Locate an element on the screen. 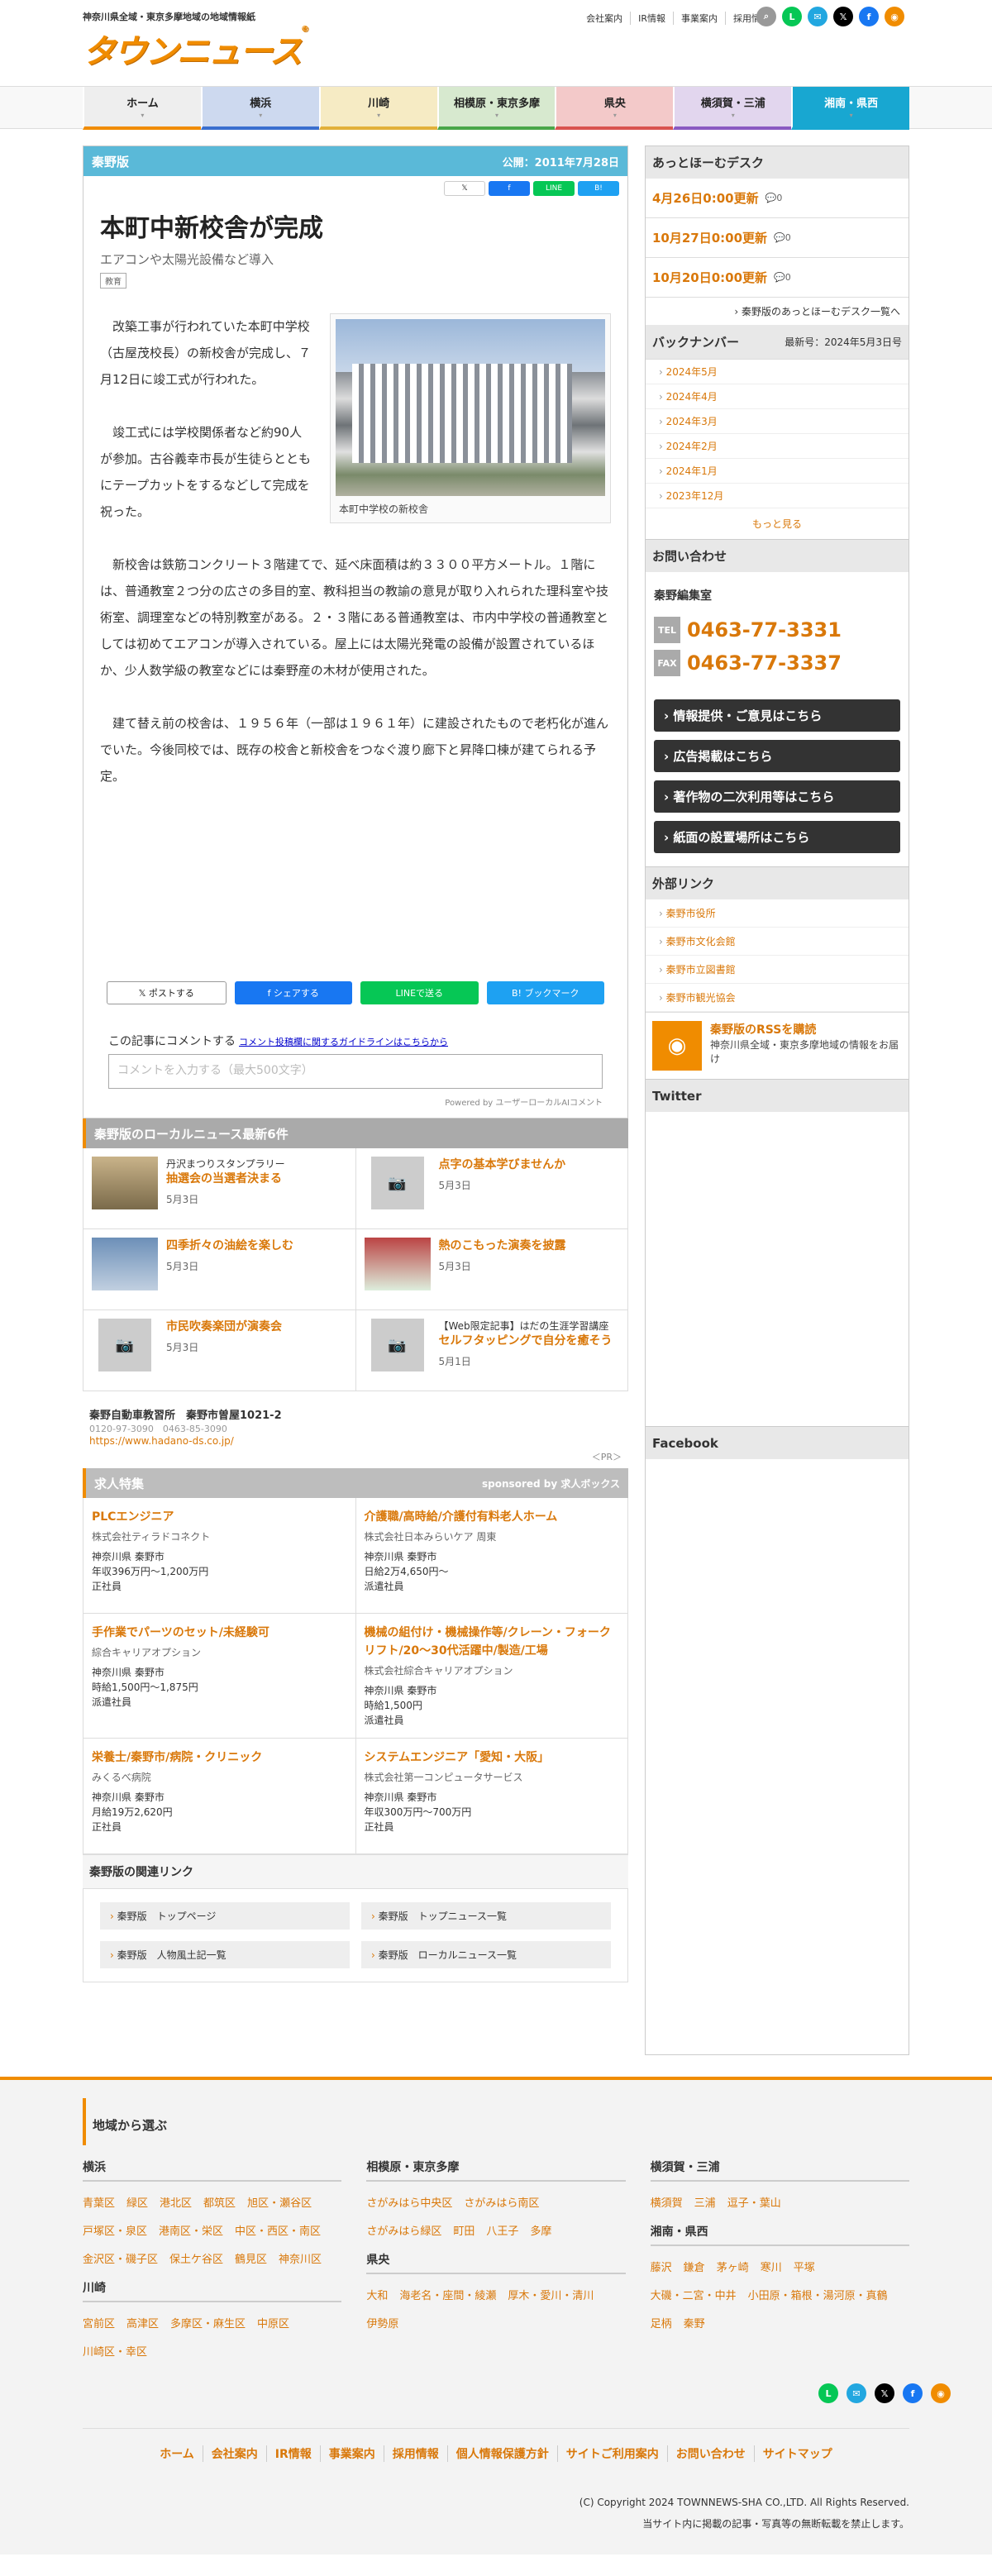 The width and height of the screenshot is (992, 2576). nav-tab-6: 湘南・県西 ▾ is located at coordinates (850, 109).